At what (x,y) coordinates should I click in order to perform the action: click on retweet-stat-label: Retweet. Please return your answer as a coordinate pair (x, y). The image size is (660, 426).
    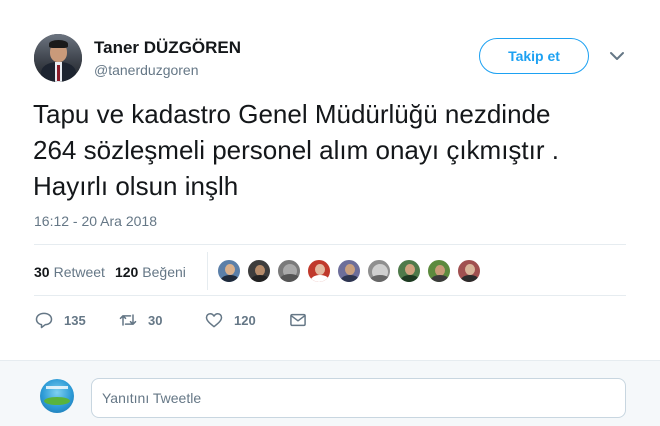
    Looking at the image, I should click on (79, 272).